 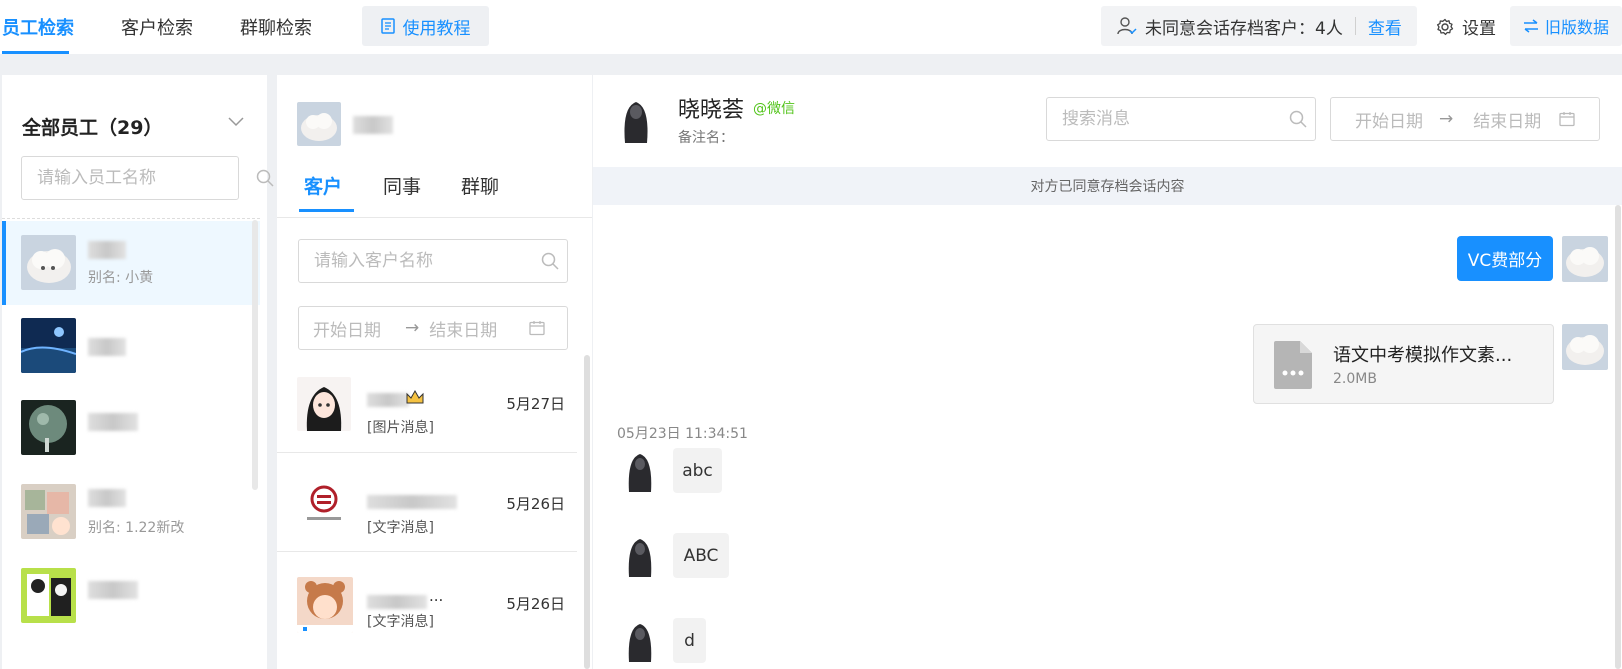 I want to click on tutorial-label: 使用教程, so click(x=436, y=28).